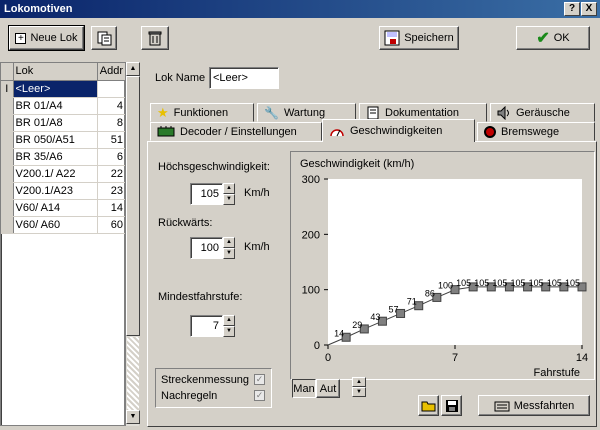  I want to click on row-addr: 23, so click(112, 191).